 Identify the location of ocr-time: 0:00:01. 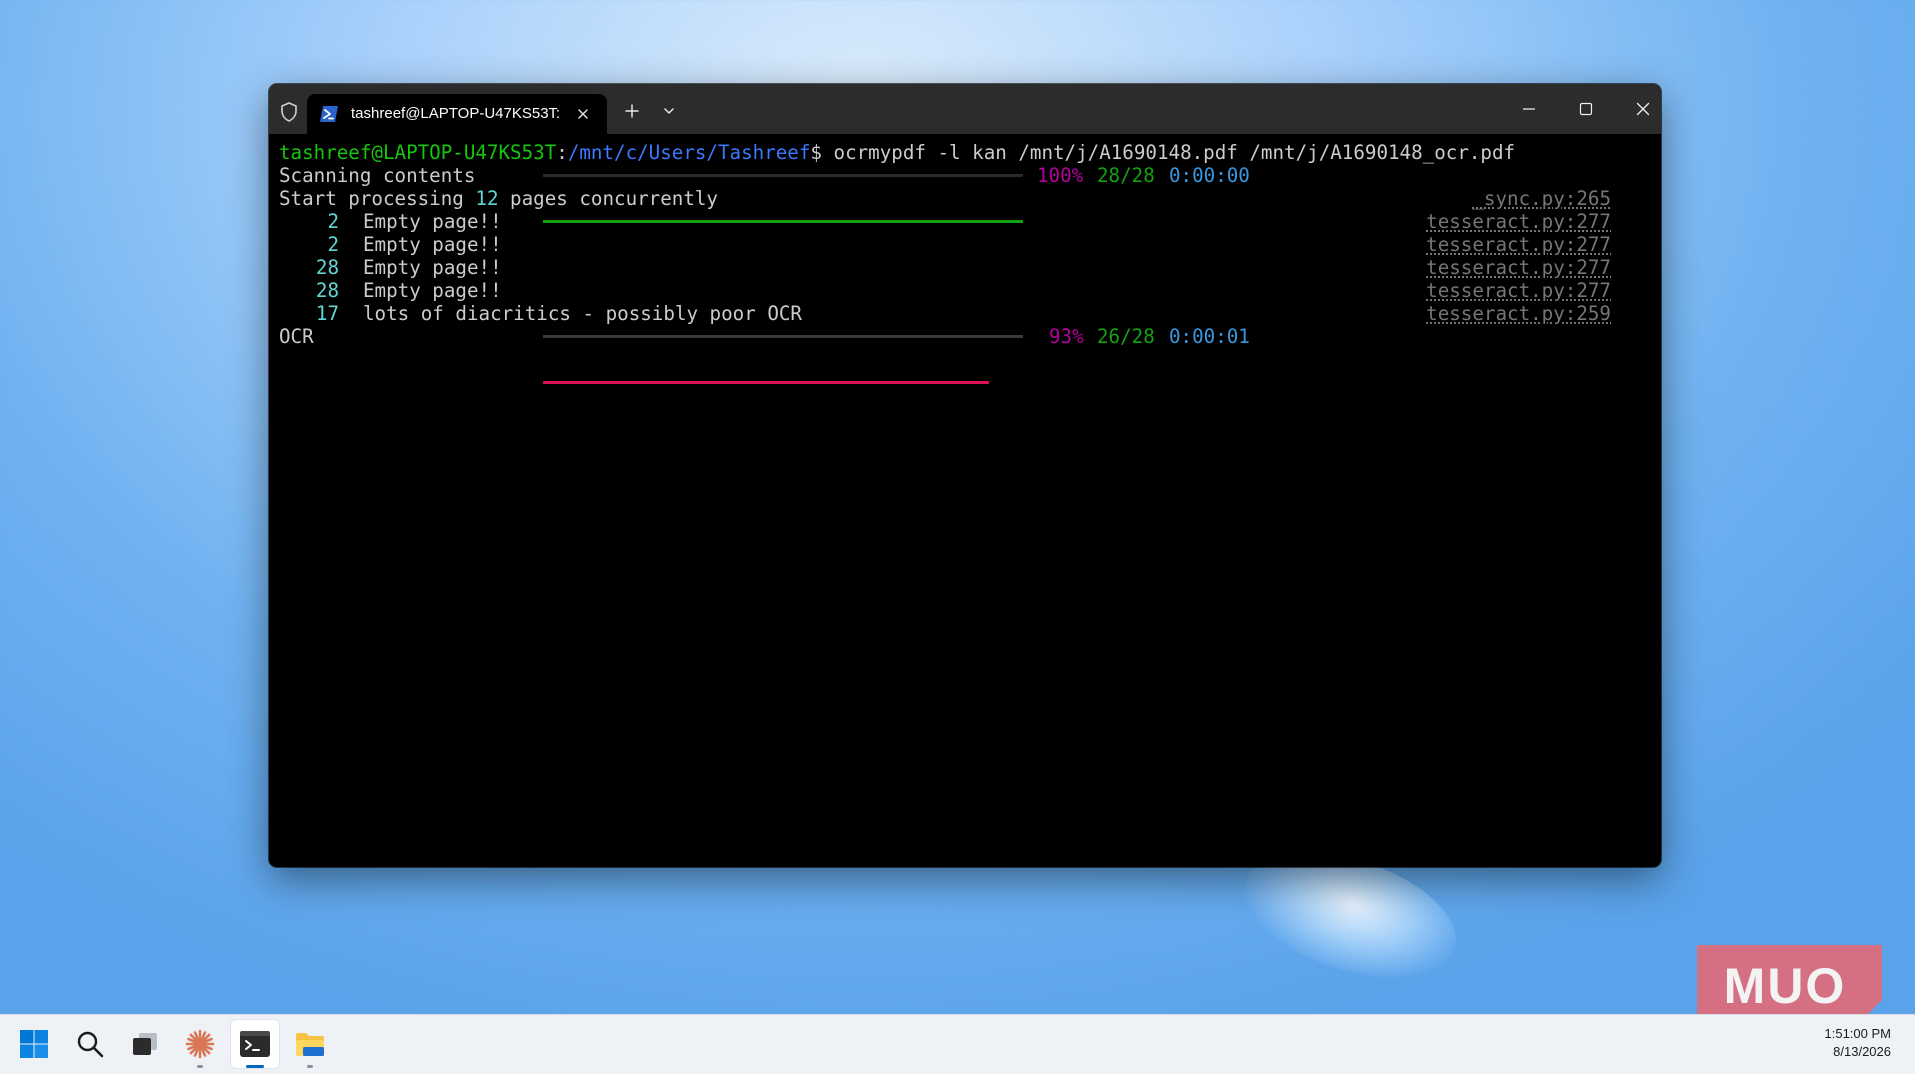
(1209, 336).